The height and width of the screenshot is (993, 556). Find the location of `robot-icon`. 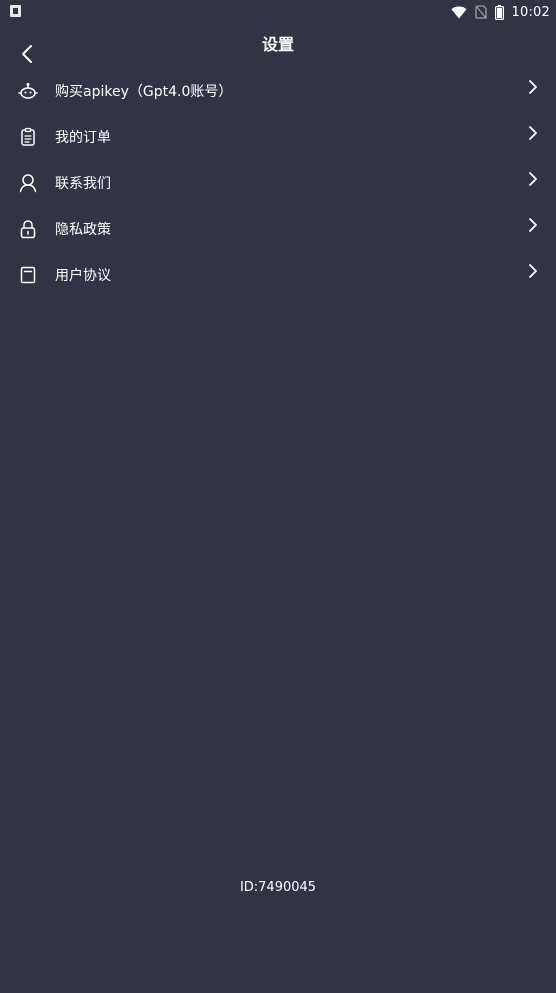

robot-icon is located at coordinates (28, 91).